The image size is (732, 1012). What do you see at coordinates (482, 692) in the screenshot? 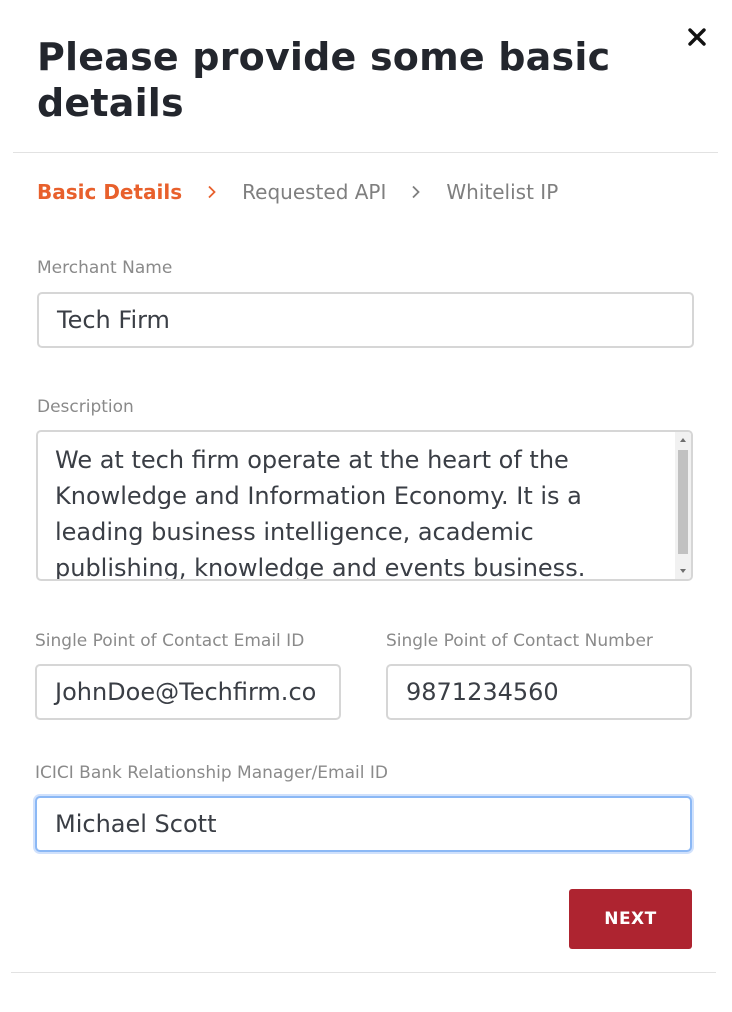
I see `contact-number-value: 9871234560` at bounding box center [482, 692].